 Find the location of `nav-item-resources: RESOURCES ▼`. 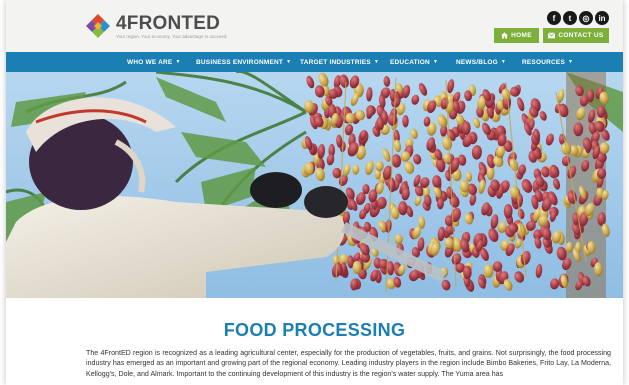

nav-item-resources: RESOURCES ▼ is located at coordinates (547, 62).